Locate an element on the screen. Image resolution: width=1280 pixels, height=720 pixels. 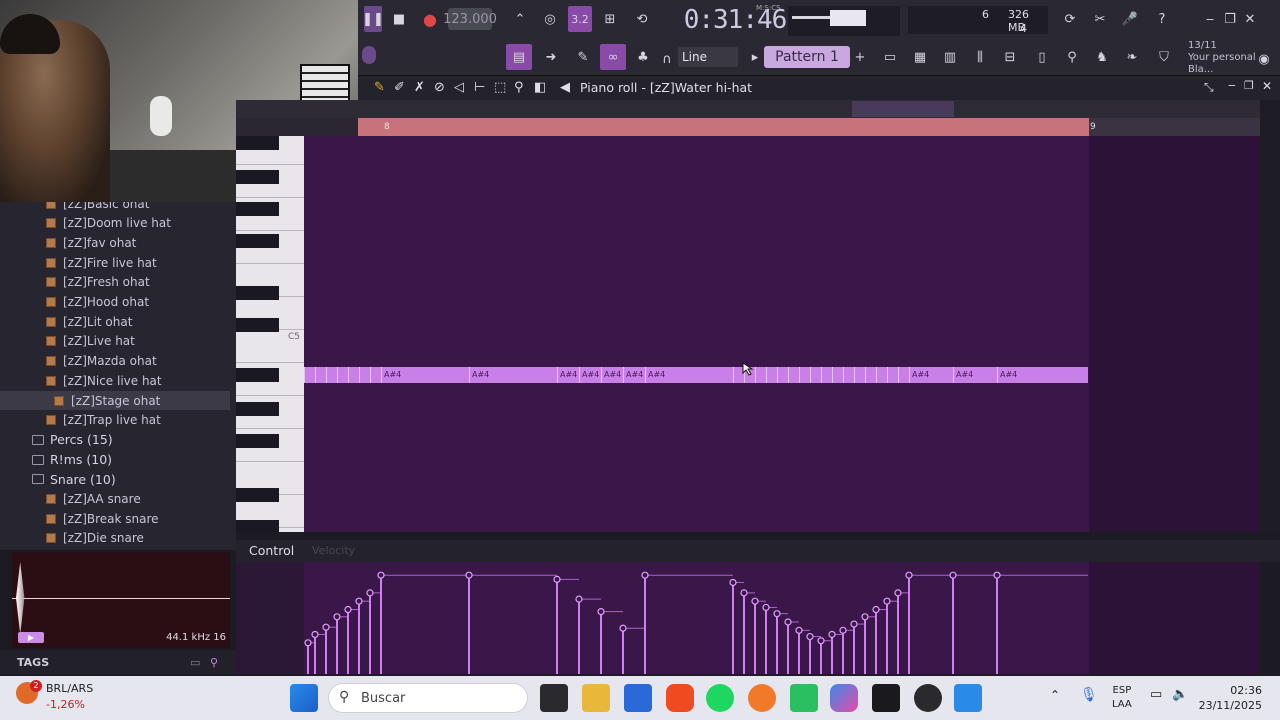
stamp-icon: ♣ is located at coordinates (643, 57).